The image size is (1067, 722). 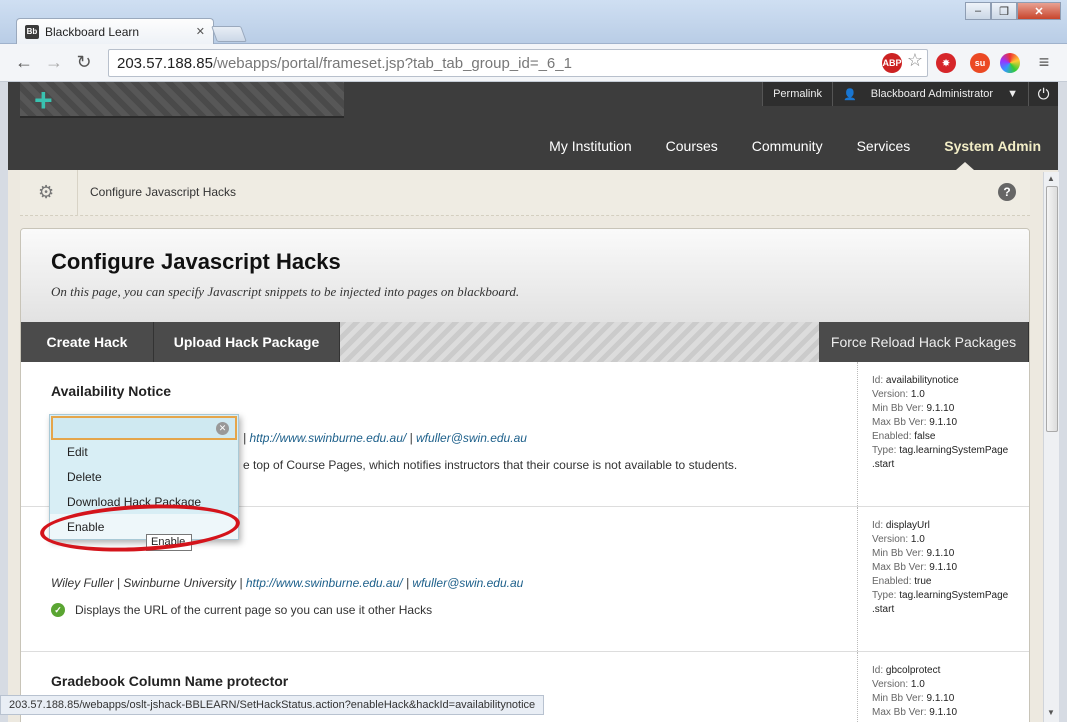 What do you see at coordinates (1012, 94) in the screenshot?
I see `chevron-down-icon: ▼` at bounding box center [1012, 94].